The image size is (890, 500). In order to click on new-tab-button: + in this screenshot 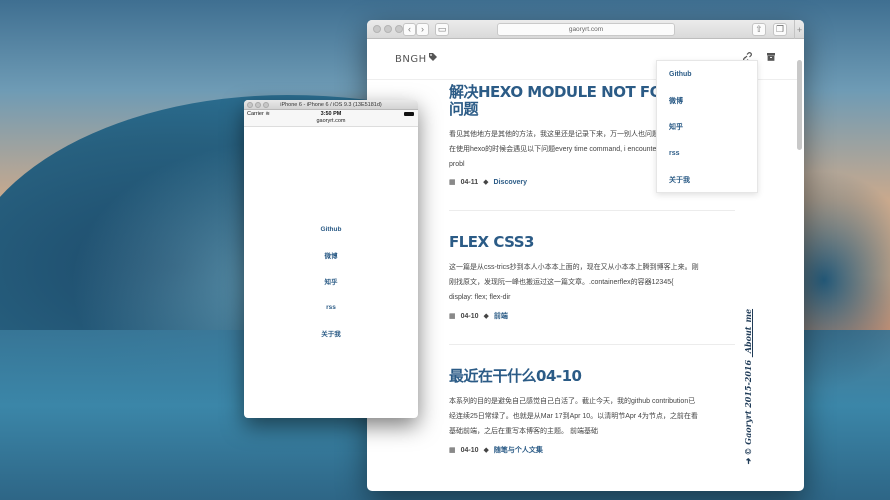, I will do `click(799, 29)`.